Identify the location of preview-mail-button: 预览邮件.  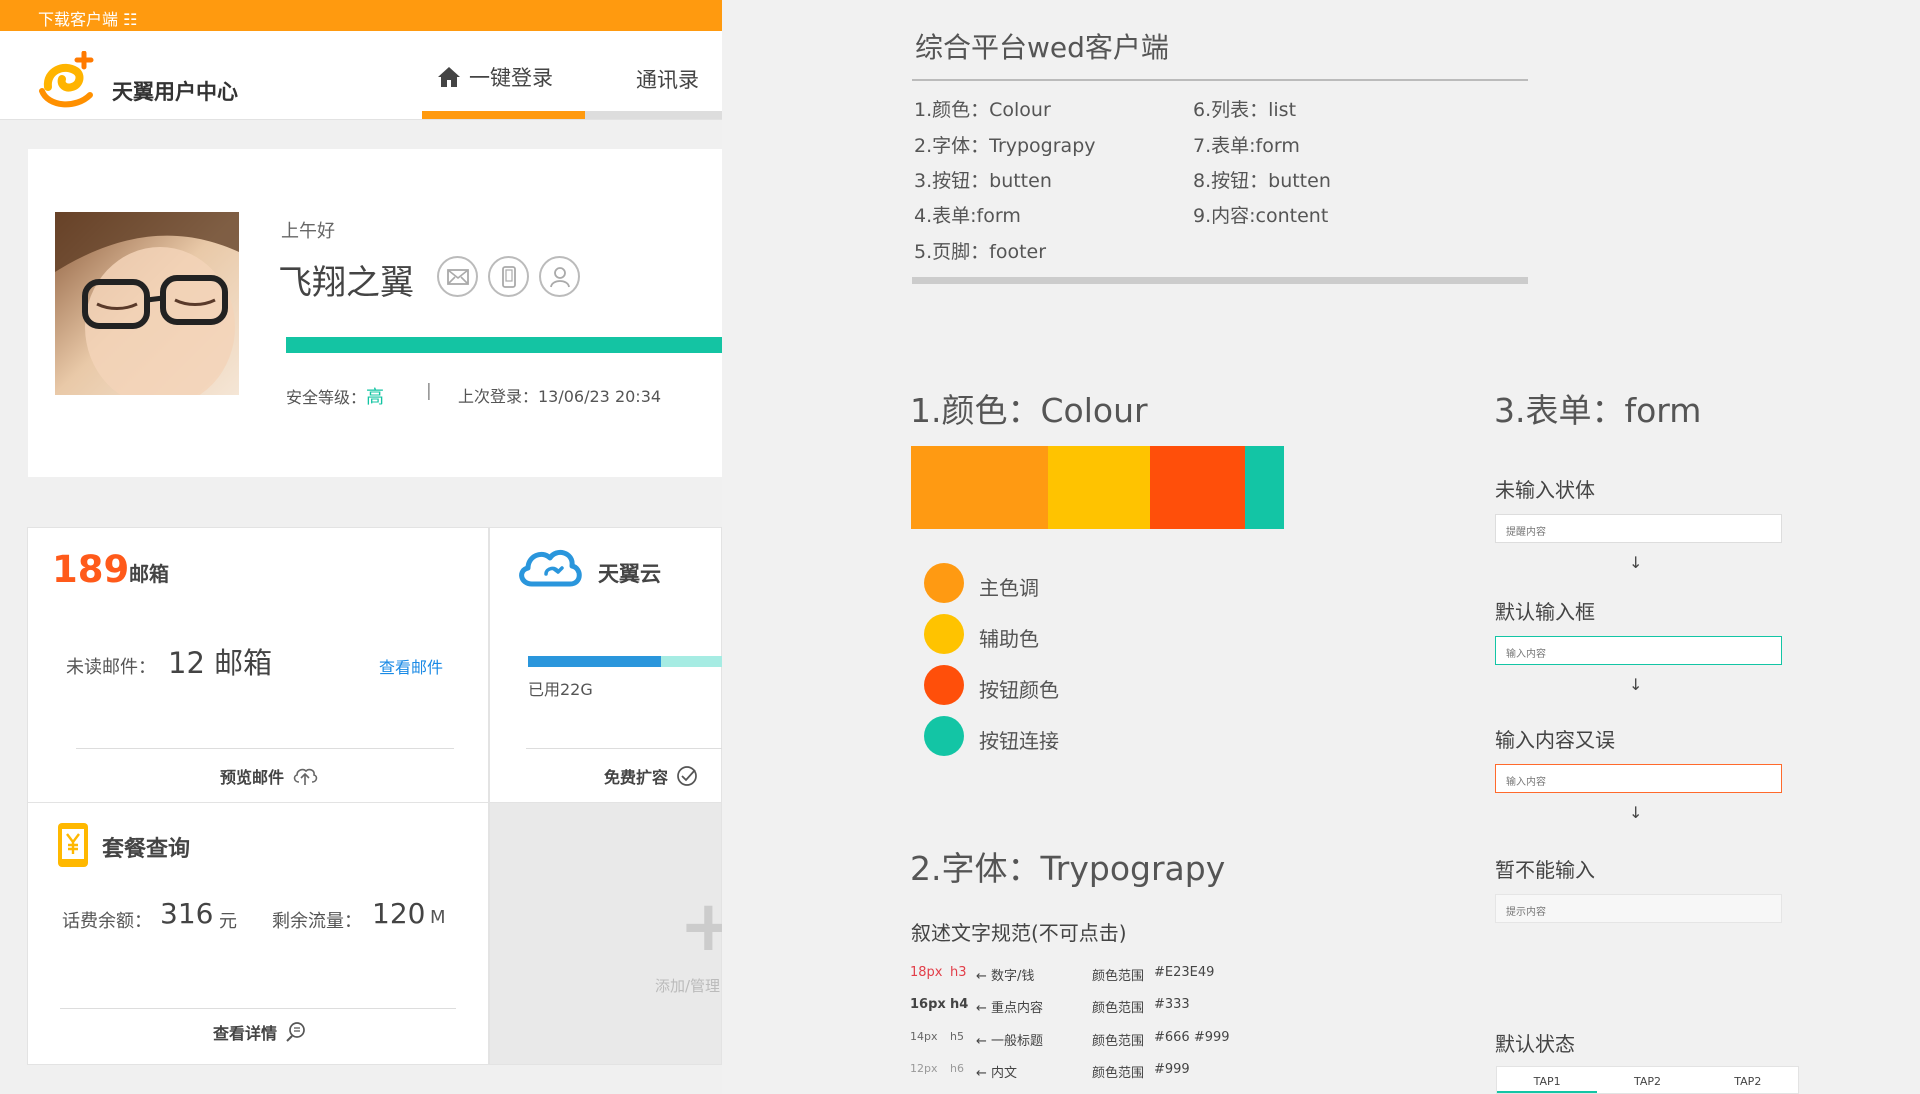
(269, 776).